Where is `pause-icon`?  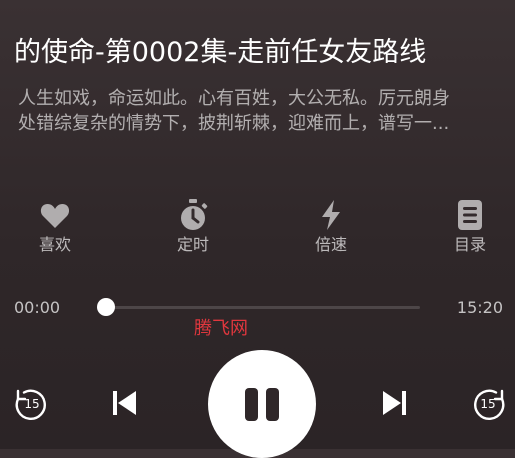
pause-icon is located at coordinates (262, 404).